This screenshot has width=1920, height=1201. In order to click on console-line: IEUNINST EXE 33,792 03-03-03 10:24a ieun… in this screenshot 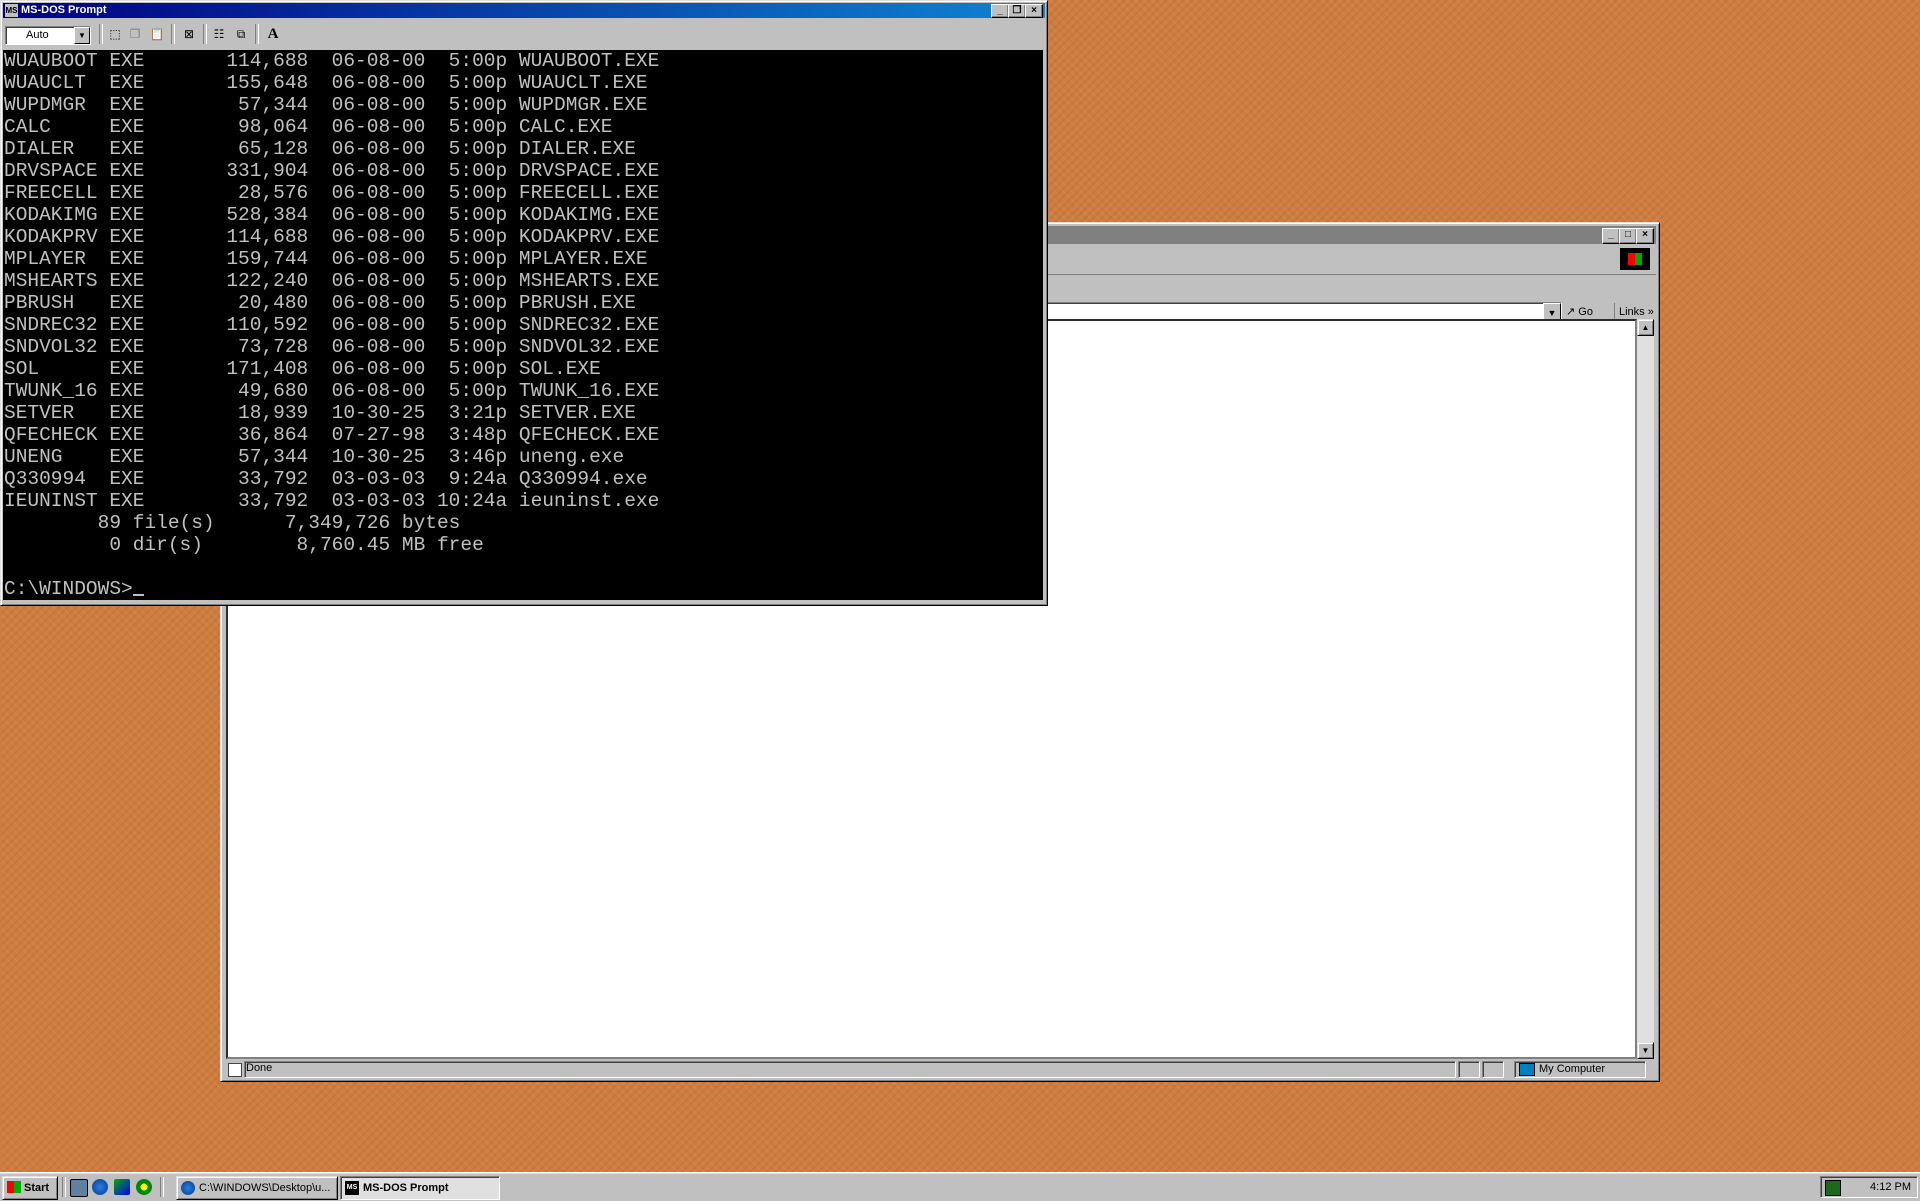, I will do `click(332, 501)`.